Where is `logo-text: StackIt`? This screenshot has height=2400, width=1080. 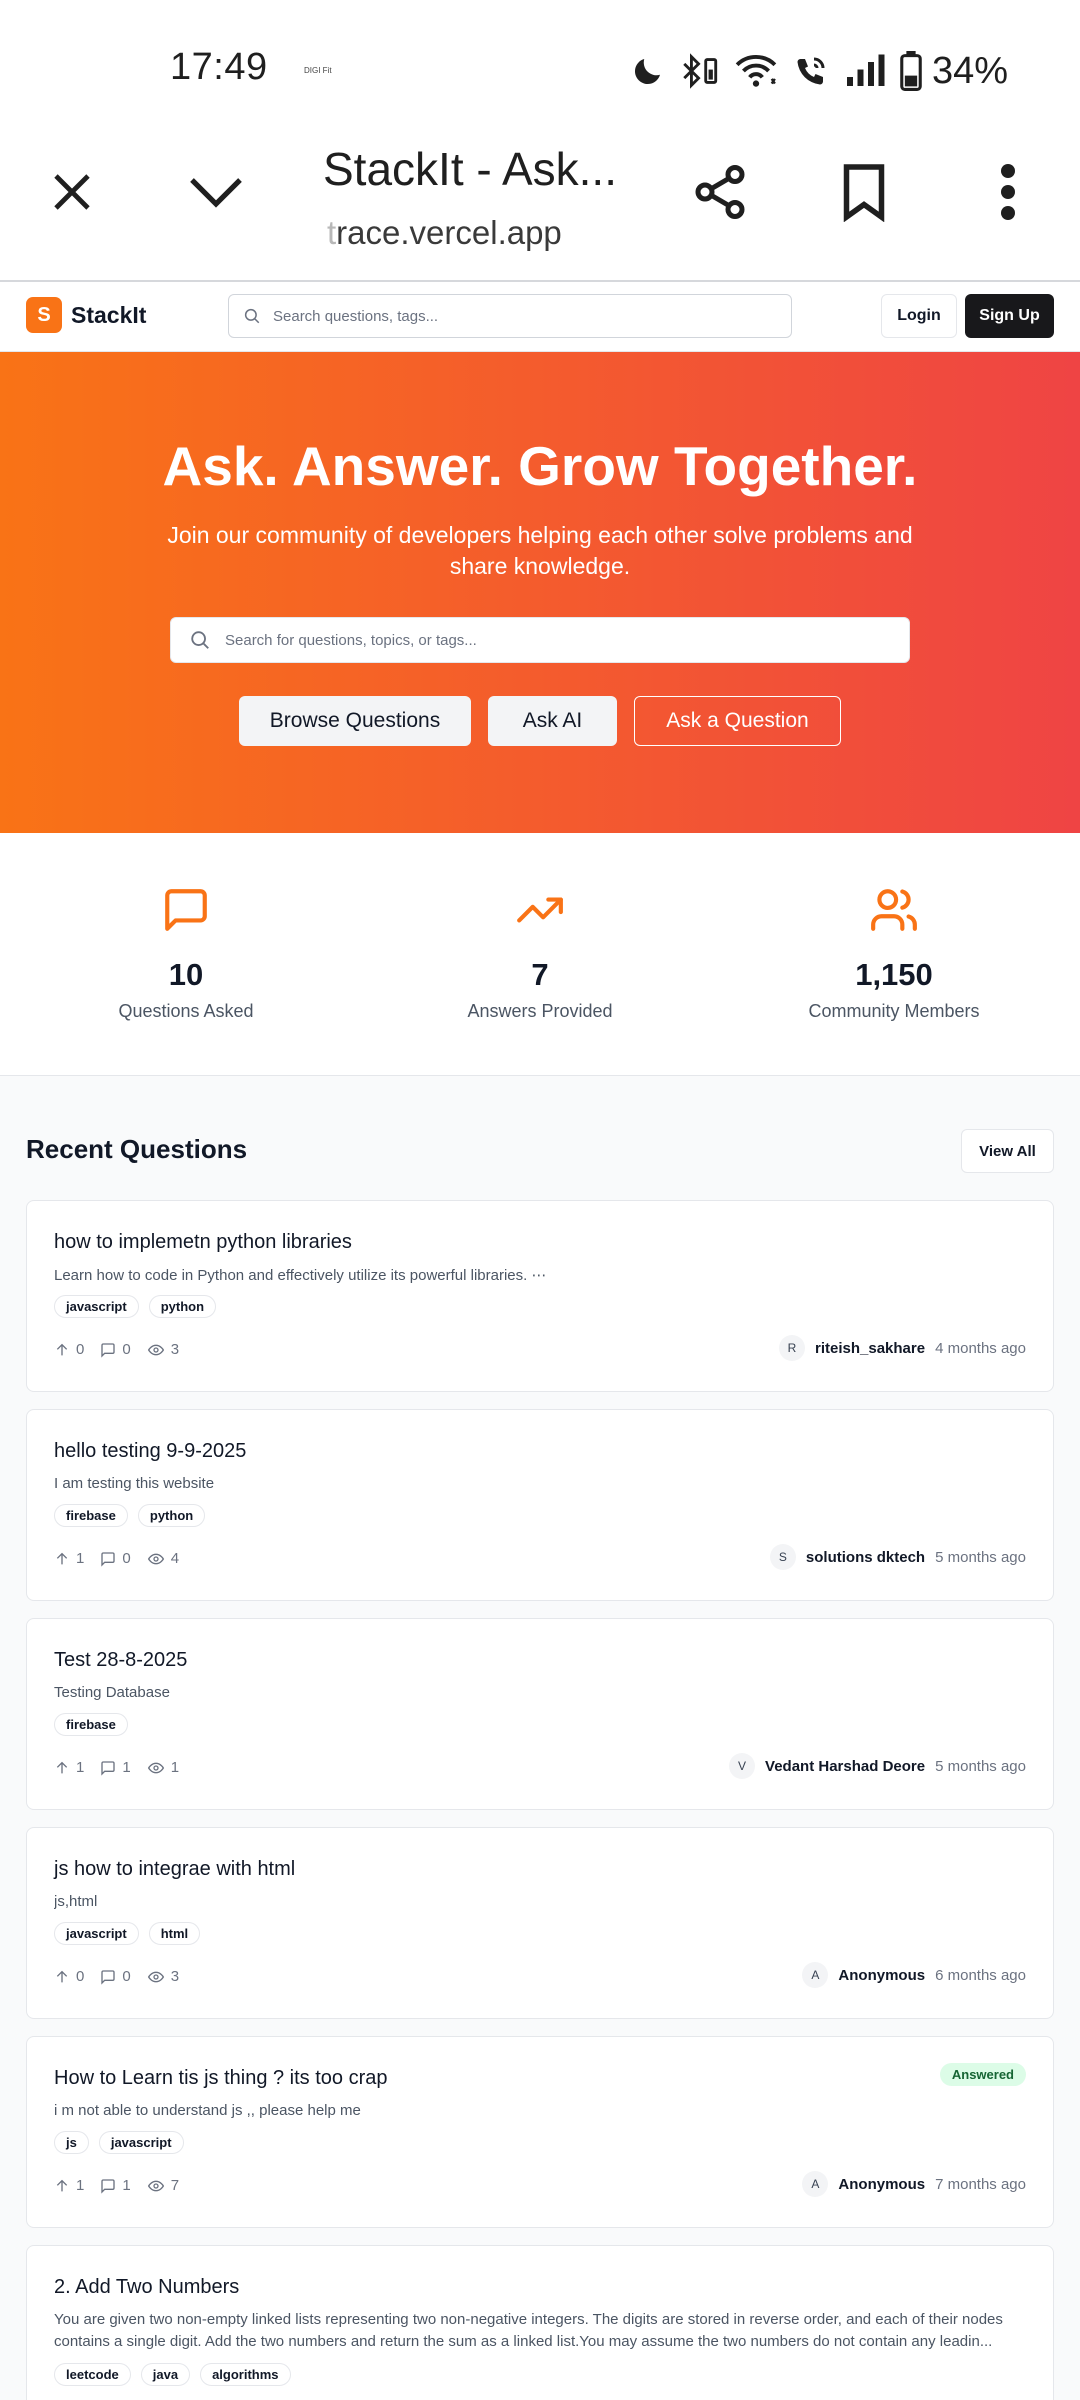 logo-text: StackIt is located at coordinates (108, 315).